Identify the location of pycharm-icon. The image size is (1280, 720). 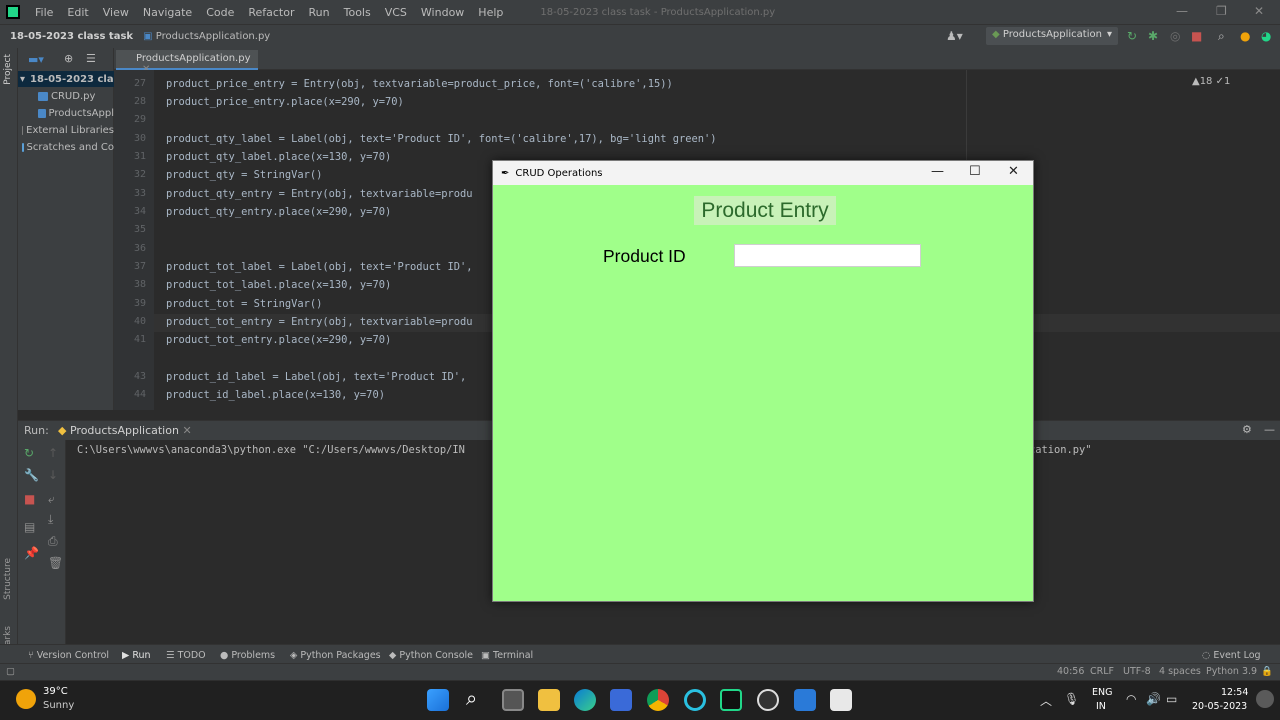
(731, 700).